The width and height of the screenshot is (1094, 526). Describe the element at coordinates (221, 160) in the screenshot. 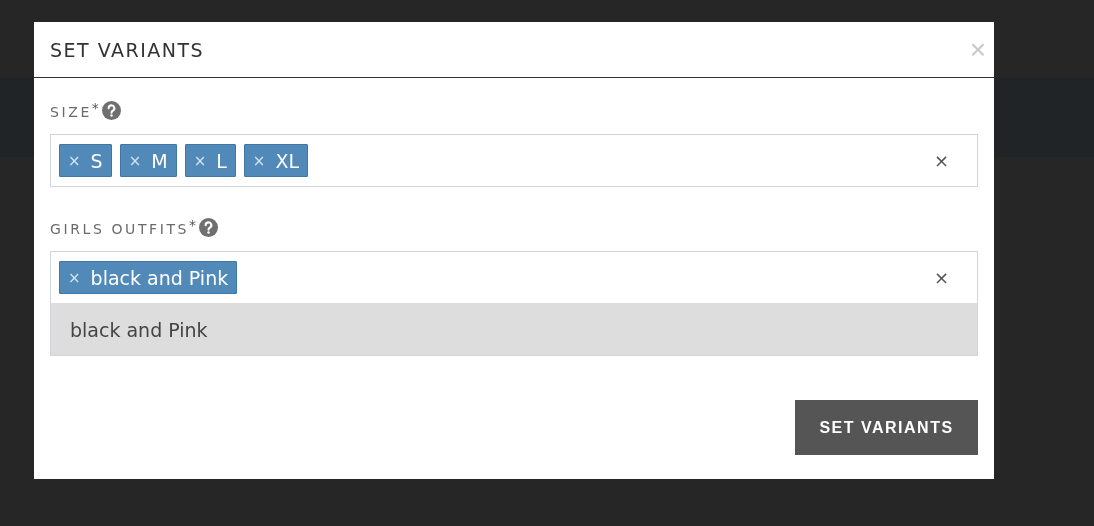

I see `tag-label: L` at that location.